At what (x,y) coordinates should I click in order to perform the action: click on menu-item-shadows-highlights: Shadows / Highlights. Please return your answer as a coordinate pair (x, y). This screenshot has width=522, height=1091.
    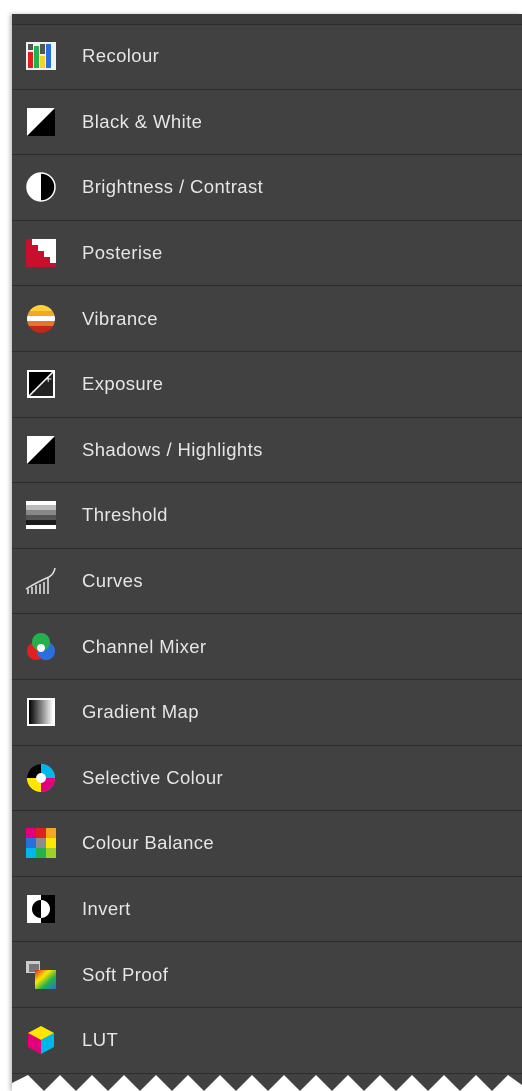
    Looking at the image, I should click on (267, 451).